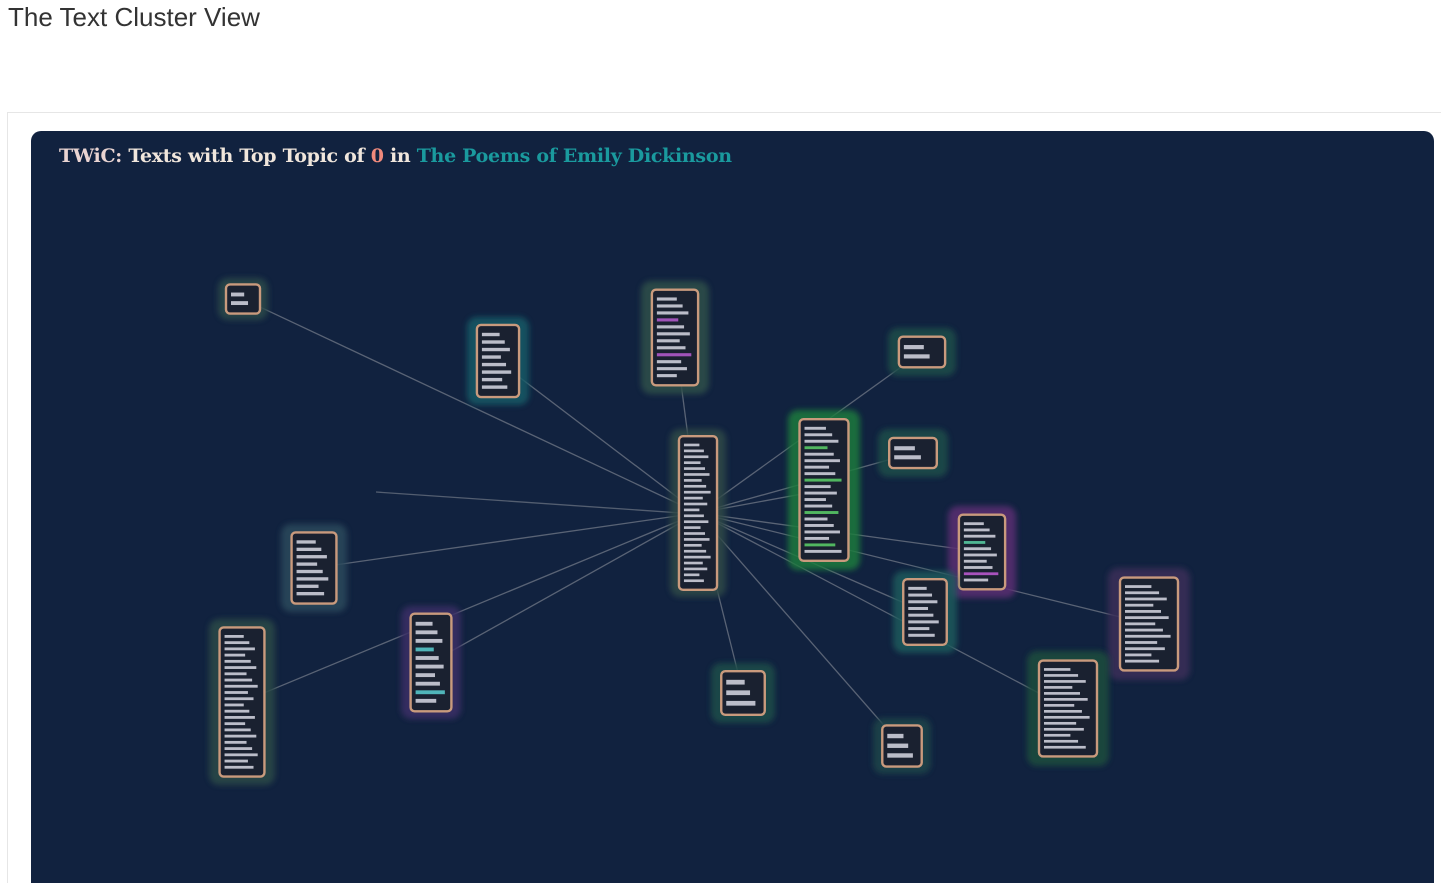  Describe the element at coordinates (314, 568) in the screenshot. I see `text-node-left-mid` at that location.